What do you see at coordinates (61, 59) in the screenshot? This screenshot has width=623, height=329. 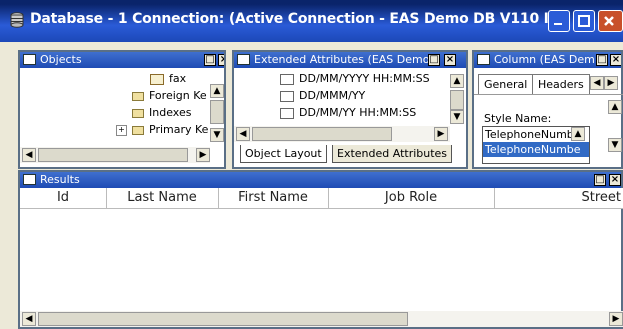 I see `objects-pane-title: Objects` at bounding box center [61, 59].